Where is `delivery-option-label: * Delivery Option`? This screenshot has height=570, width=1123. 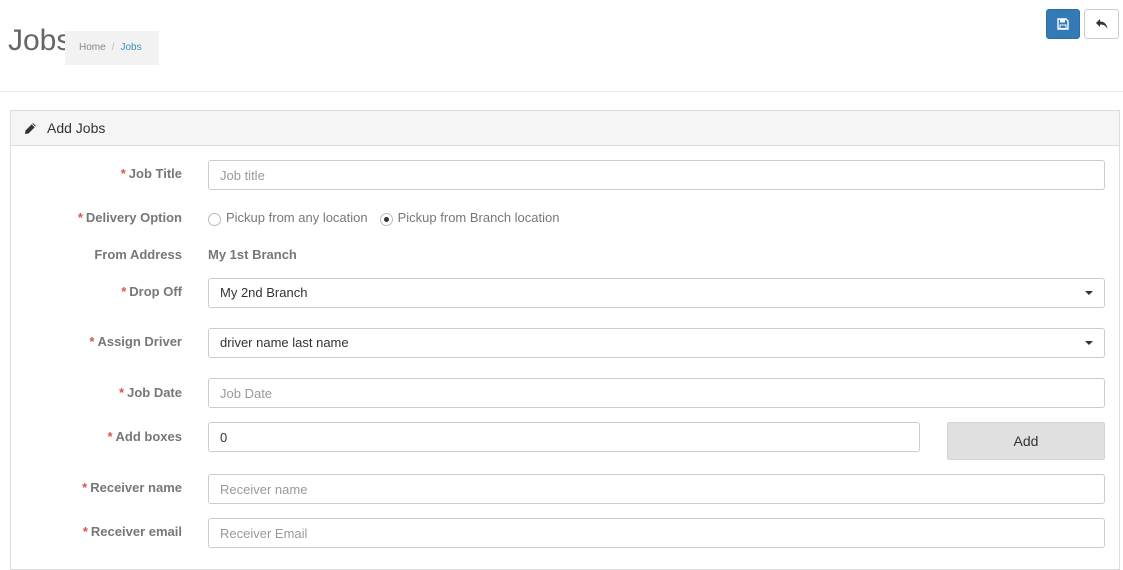
delivery-option-label: * Delivery Option is located at coordinates (96, 217).